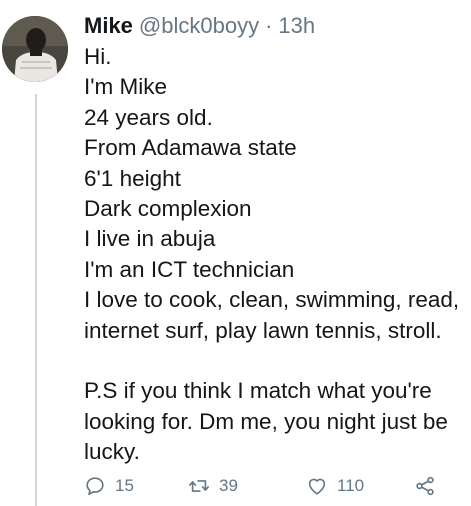 The image size is (471, 506). What do you see at coordinates (266, 421) in the screenshot?
I see `tweet-ps-line: looking for. Dm me, you night just be` at bounding box center [266, 421].